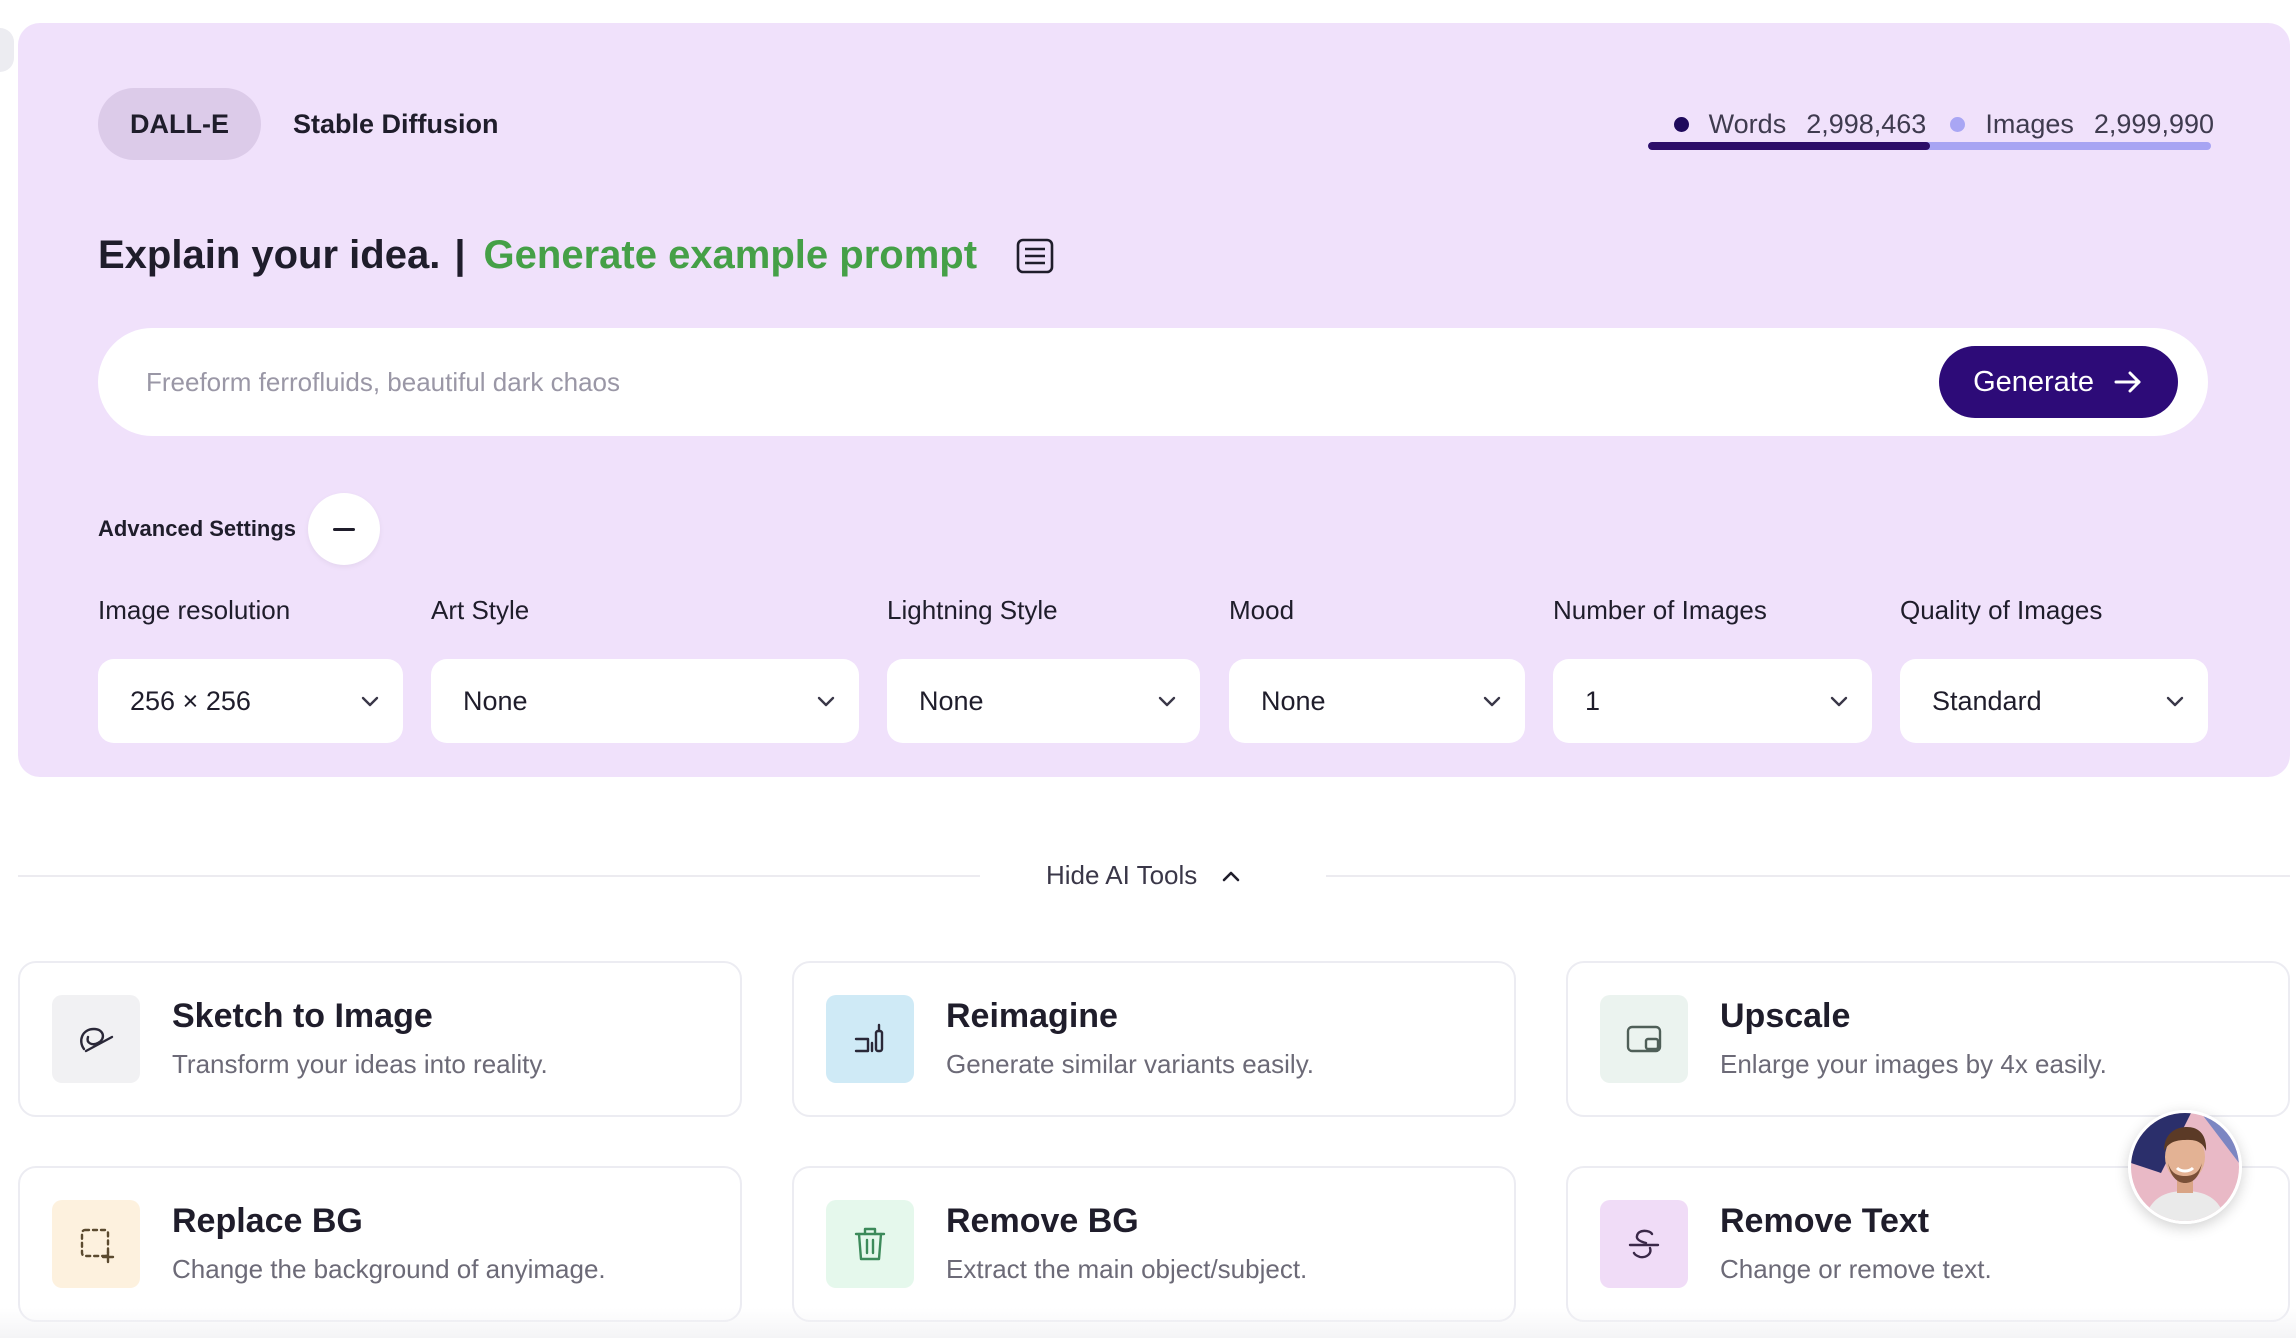  I want to click on advanced-settings-toggle, so click(344, 529).